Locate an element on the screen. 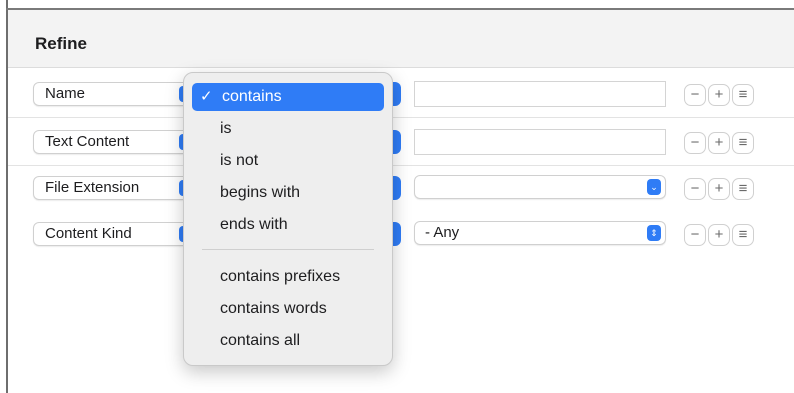  field-popup-text-content: Text Content ⇕ is located at coordinates (115, 142).